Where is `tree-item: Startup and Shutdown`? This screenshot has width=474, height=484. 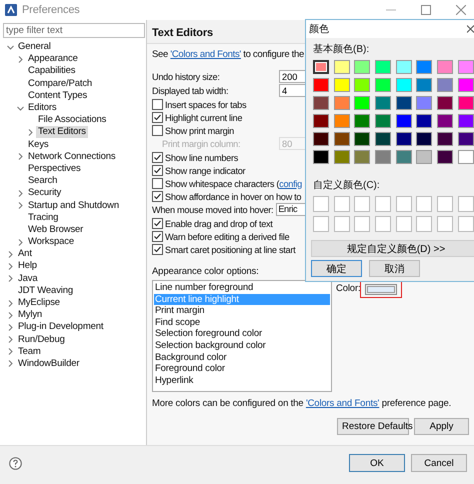
tree-item: Startup and Shutdown is located at coordinates (74, 206).